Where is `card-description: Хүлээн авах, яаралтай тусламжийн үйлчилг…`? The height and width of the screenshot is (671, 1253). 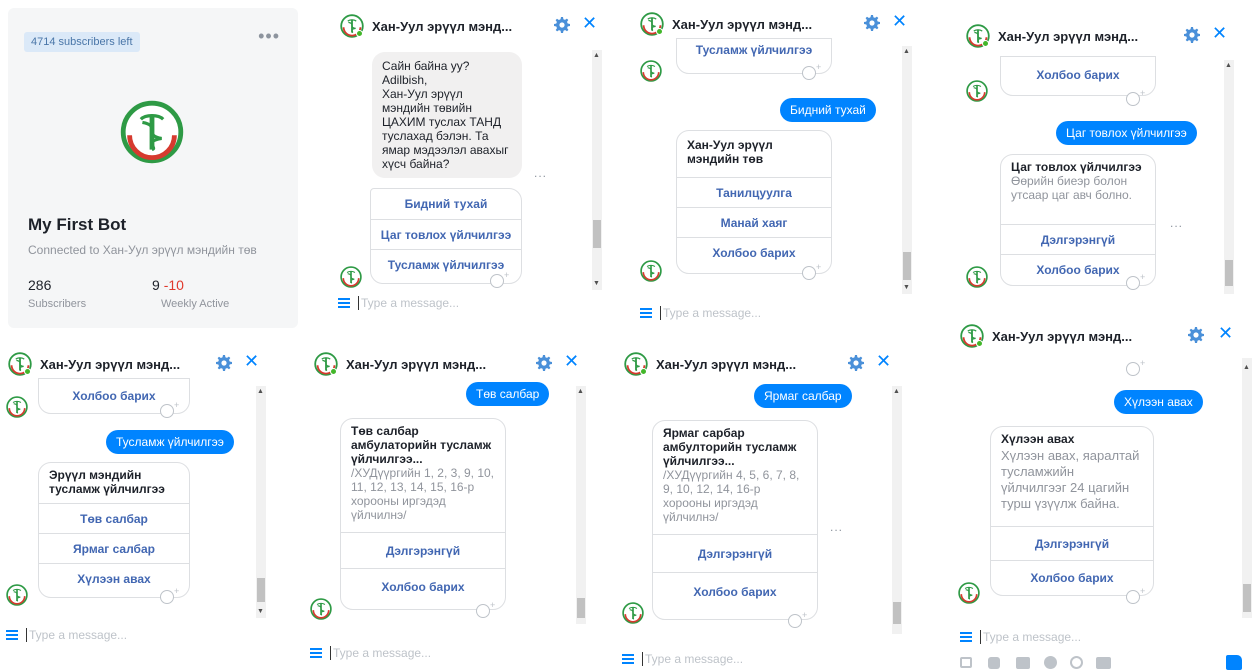 card-description: Хүлээн авах, яаралтай тусламжийн үйлчилг… is located at coordinates (1070, 479).